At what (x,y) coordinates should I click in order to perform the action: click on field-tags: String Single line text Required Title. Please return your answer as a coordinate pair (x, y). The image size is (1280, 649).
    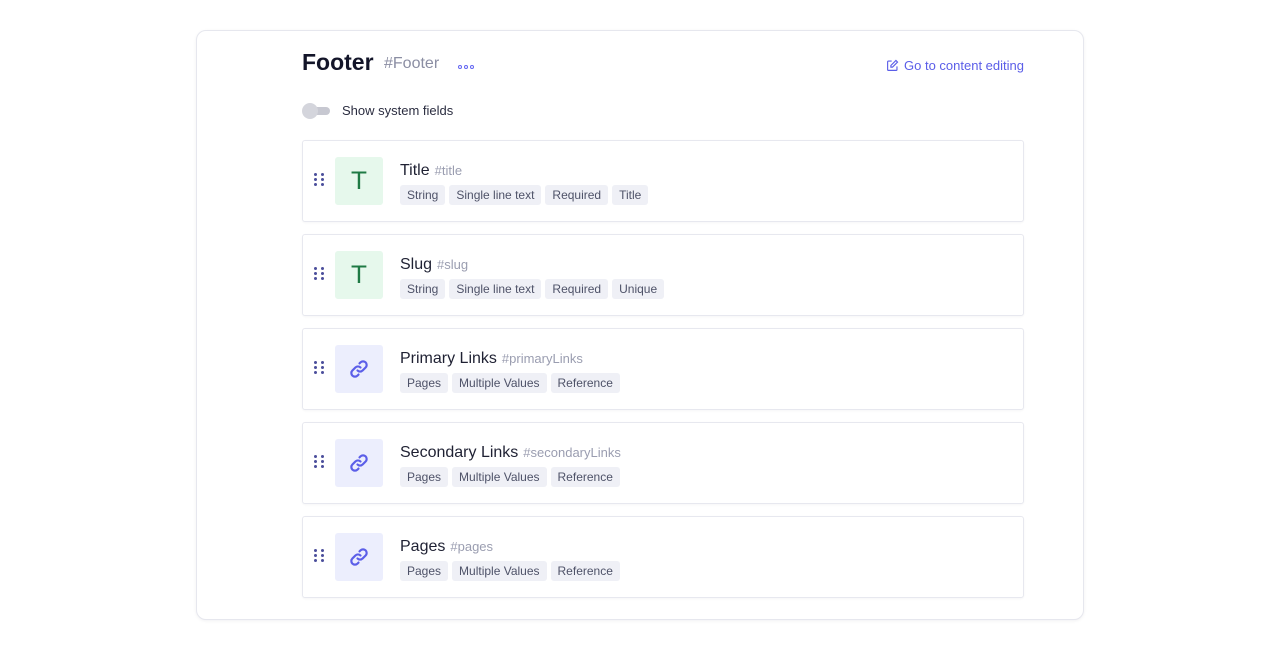
    Looking at the image, I should click on (524, 195).